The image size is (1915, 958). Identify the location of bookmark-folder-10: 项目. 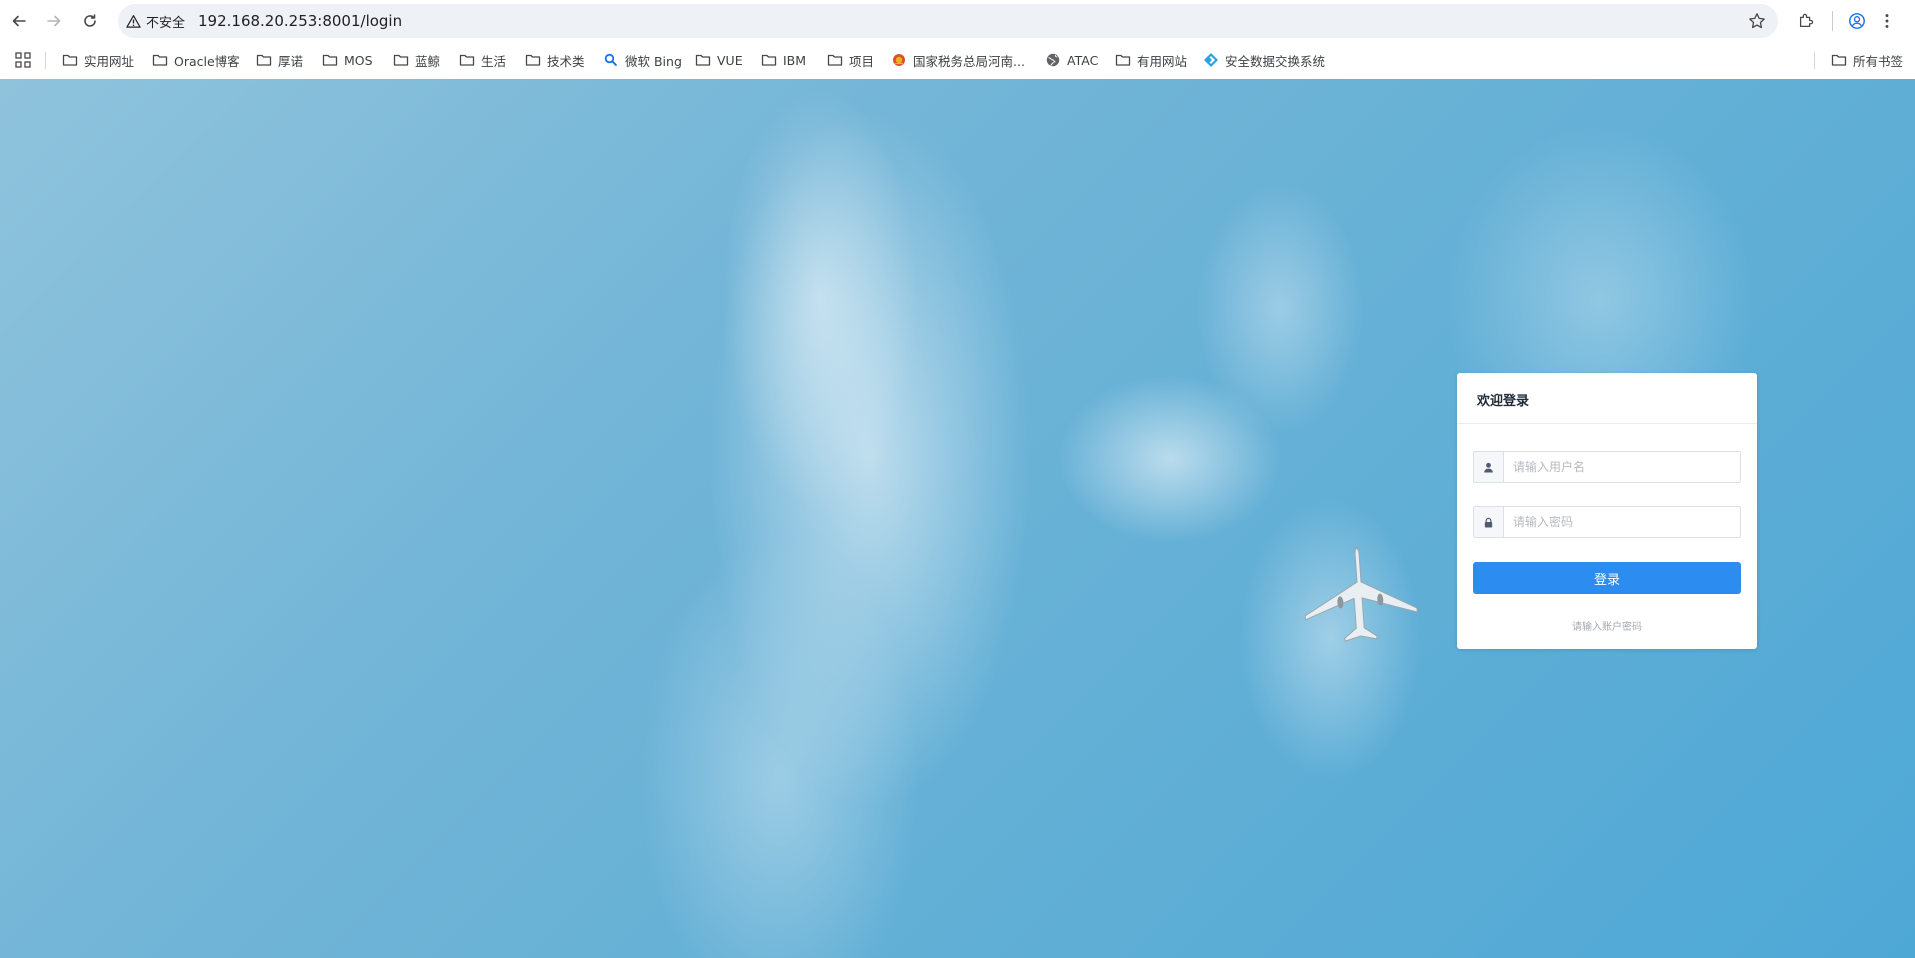
(850, 60).